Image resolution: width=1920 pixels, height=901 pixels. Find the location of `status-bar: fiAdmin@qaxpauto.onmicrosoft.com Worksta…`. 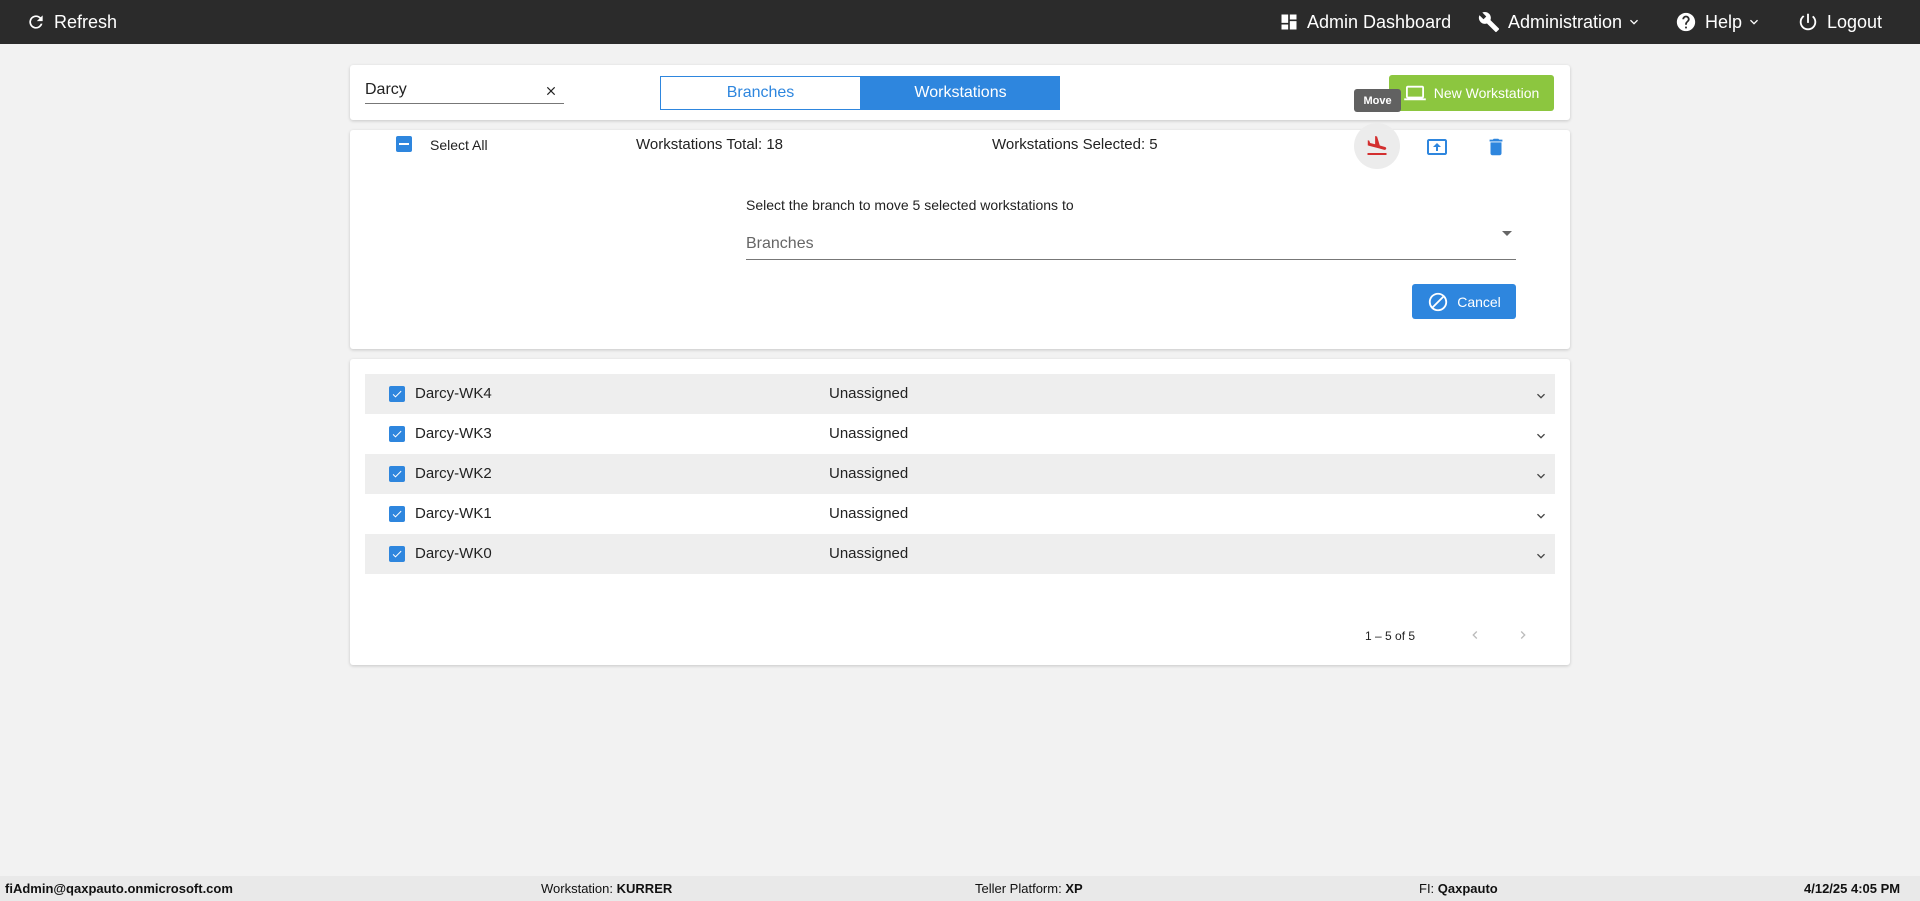

status-bar: fiAdmin@qaxpauto.onmicrosoft.com Worksta… is located at coordinates (960, 888).